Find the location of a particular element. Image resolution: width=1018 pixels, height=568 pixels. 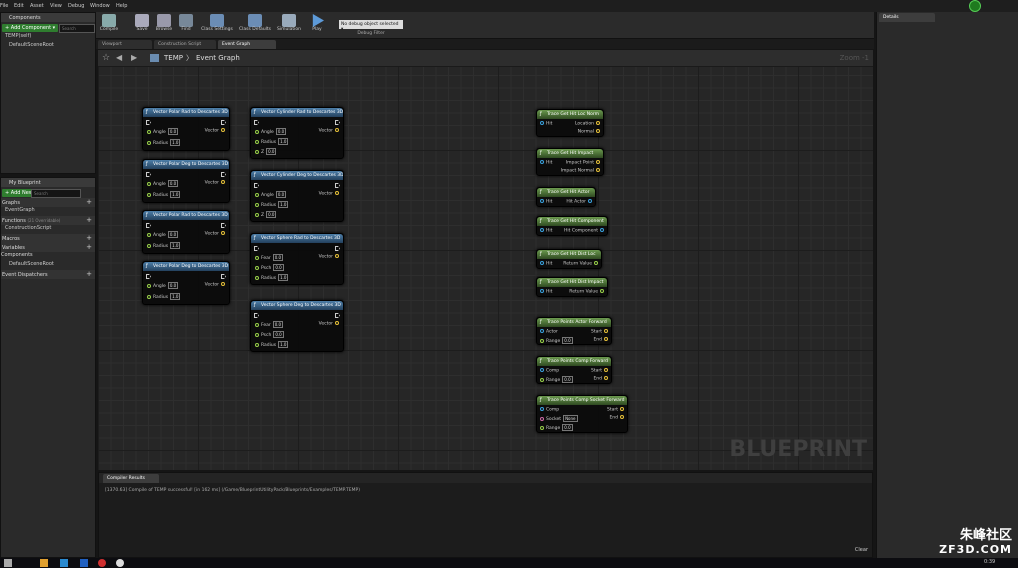

node-trace-get-hit-dist-loc: Trace Get Hit Dist Loc Hit Return Value is located at coordinates (569, 259).